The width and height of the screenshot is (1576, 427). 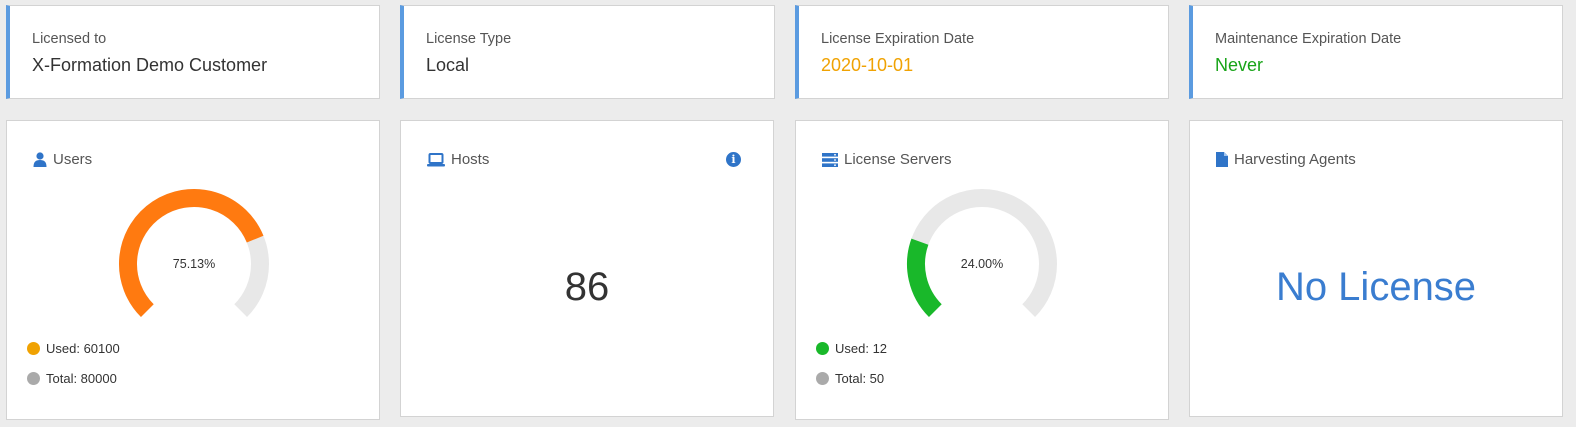 I want to click on users-used-legend: Used: 60100, so click(x=73, y=348).